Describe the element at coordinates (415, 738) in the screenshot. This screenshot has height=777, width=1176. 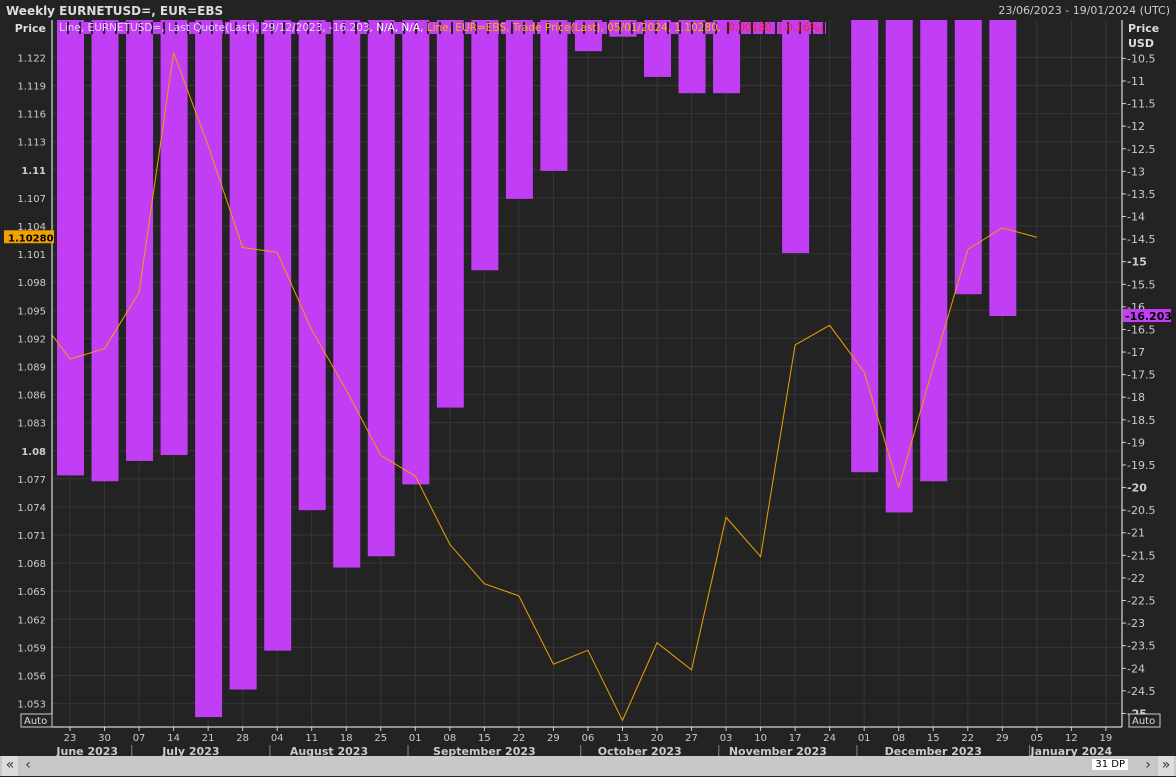
I see `x-tick-label: 01` at that location.